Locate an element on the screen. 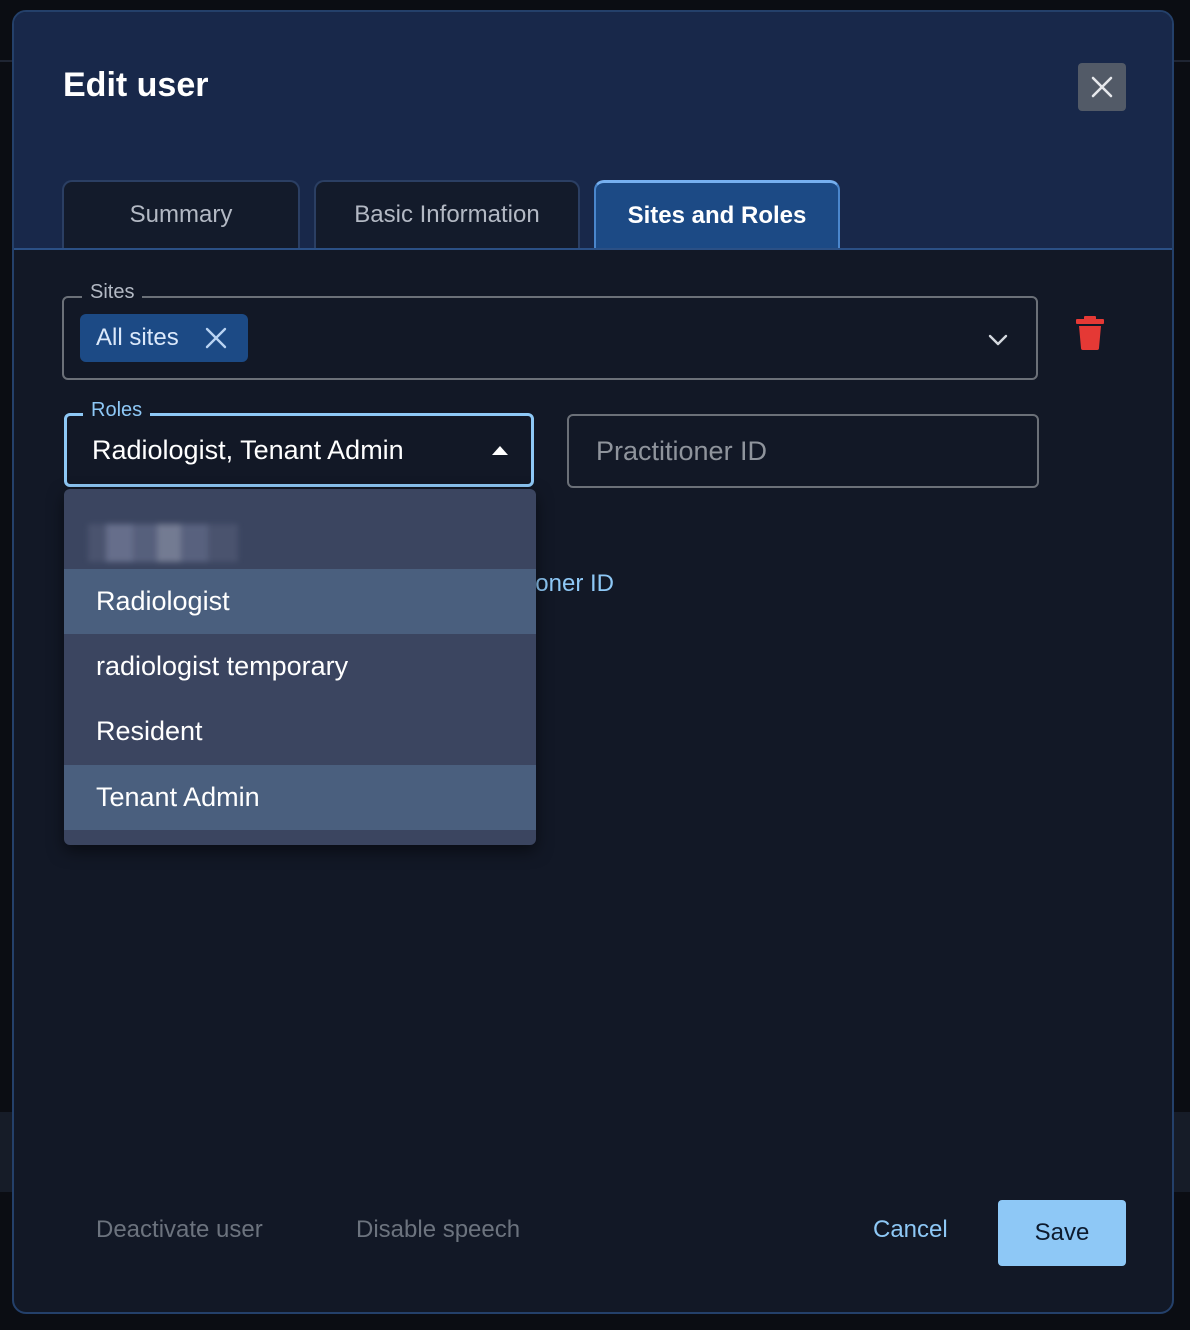 Image resolution: width=1190 pixels, height=1330 pixels. disable-speech-button: Disable speech is located at coordinates (438, 1230).